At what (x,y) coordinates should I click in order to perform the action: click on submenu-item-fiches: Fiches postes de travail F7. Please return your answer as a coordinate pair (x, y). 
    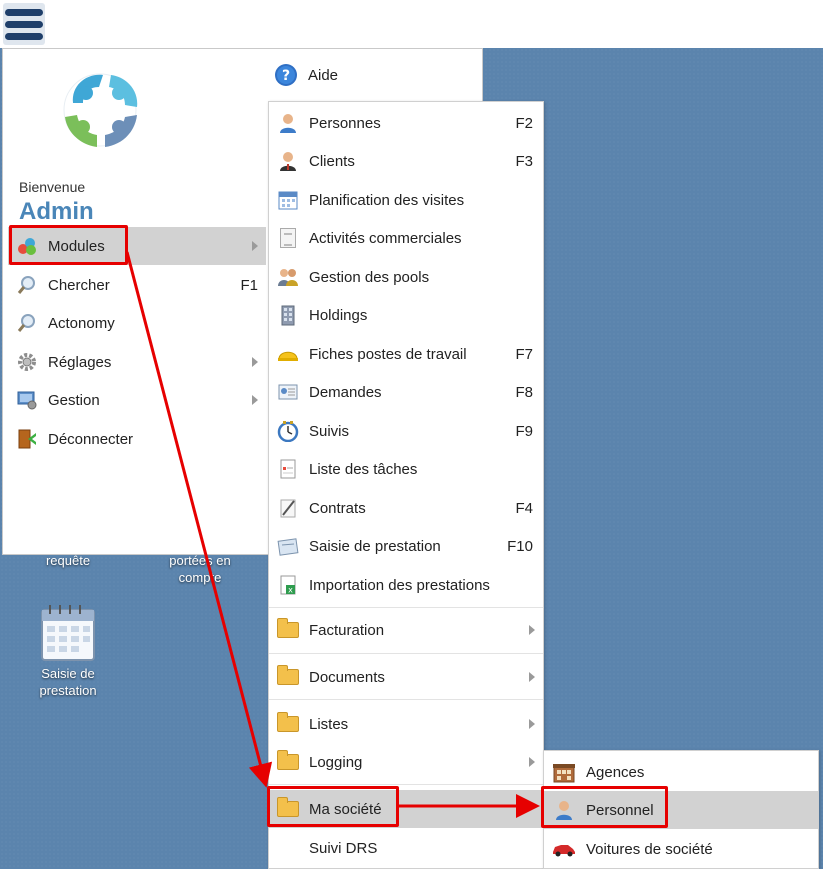
    Looking at the image, I should click on (406, 354).